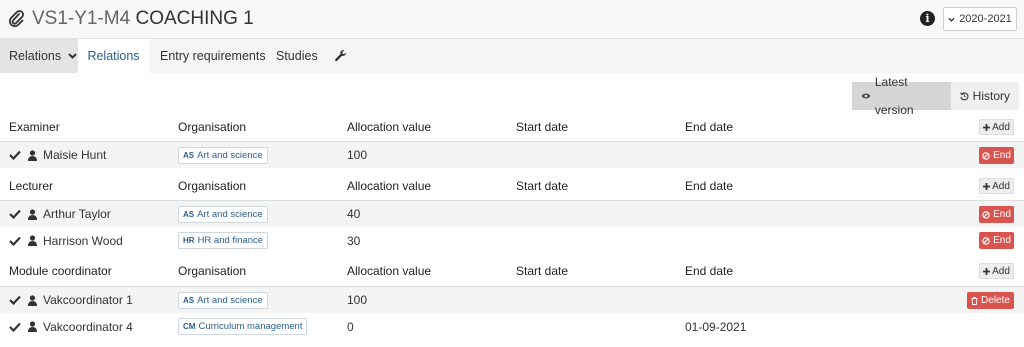 This screenshot has height=347, width=1024. I want to click on allocation-value: 100, so click(357, 300).